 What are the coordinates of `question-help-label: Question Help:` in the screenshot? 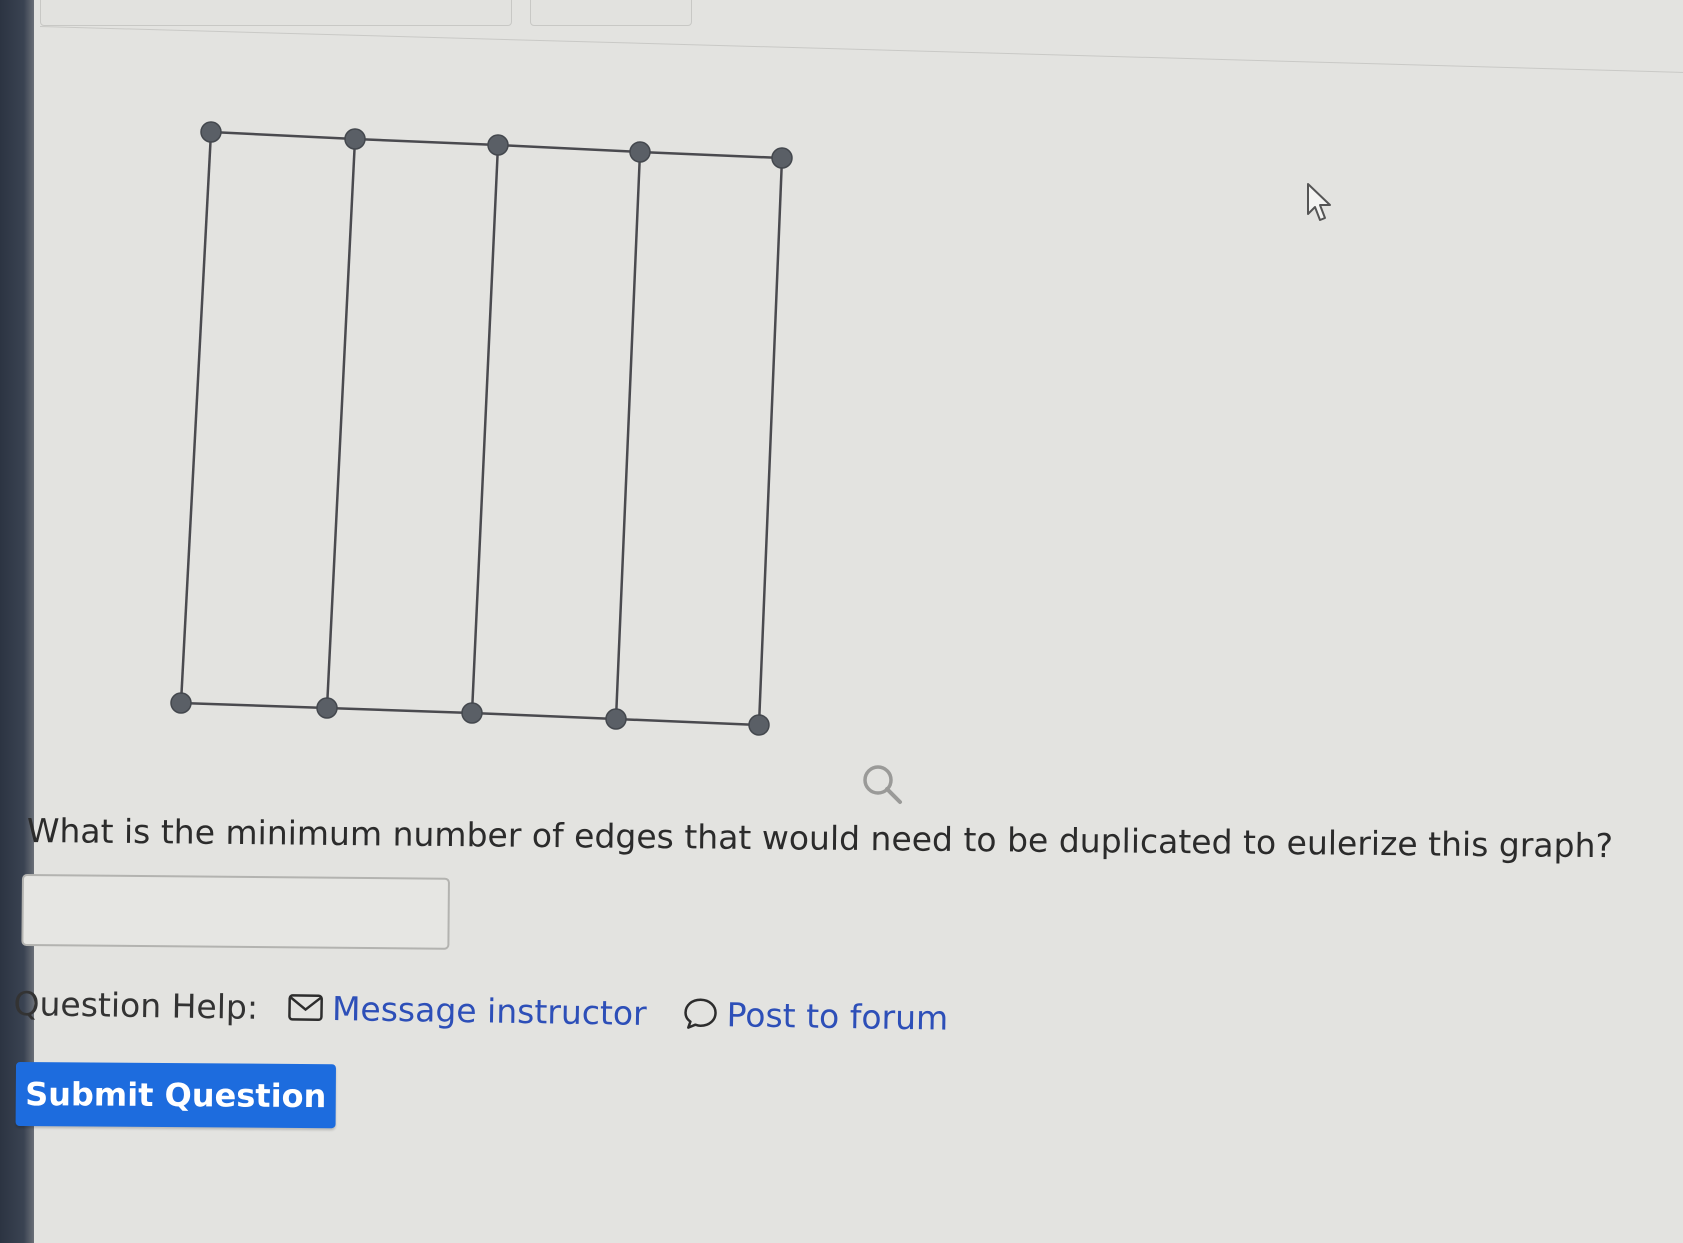 It's located at (136, 1005).